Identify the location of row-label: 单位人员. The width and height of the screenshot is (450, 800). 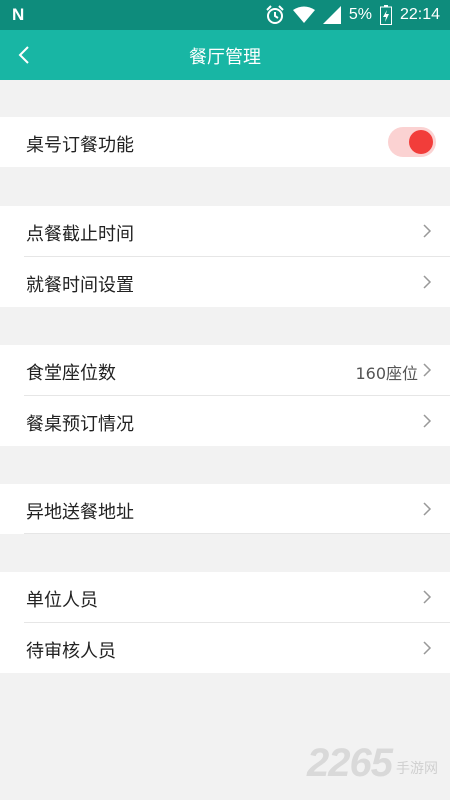
(62, 600).